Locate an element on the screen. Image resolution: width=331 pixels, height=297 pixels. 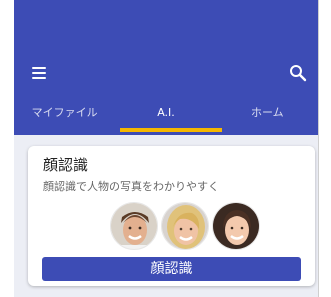
card-subtitle: 顔認識で人物の写真をわかりやすく is located at coordinates (131, 186).